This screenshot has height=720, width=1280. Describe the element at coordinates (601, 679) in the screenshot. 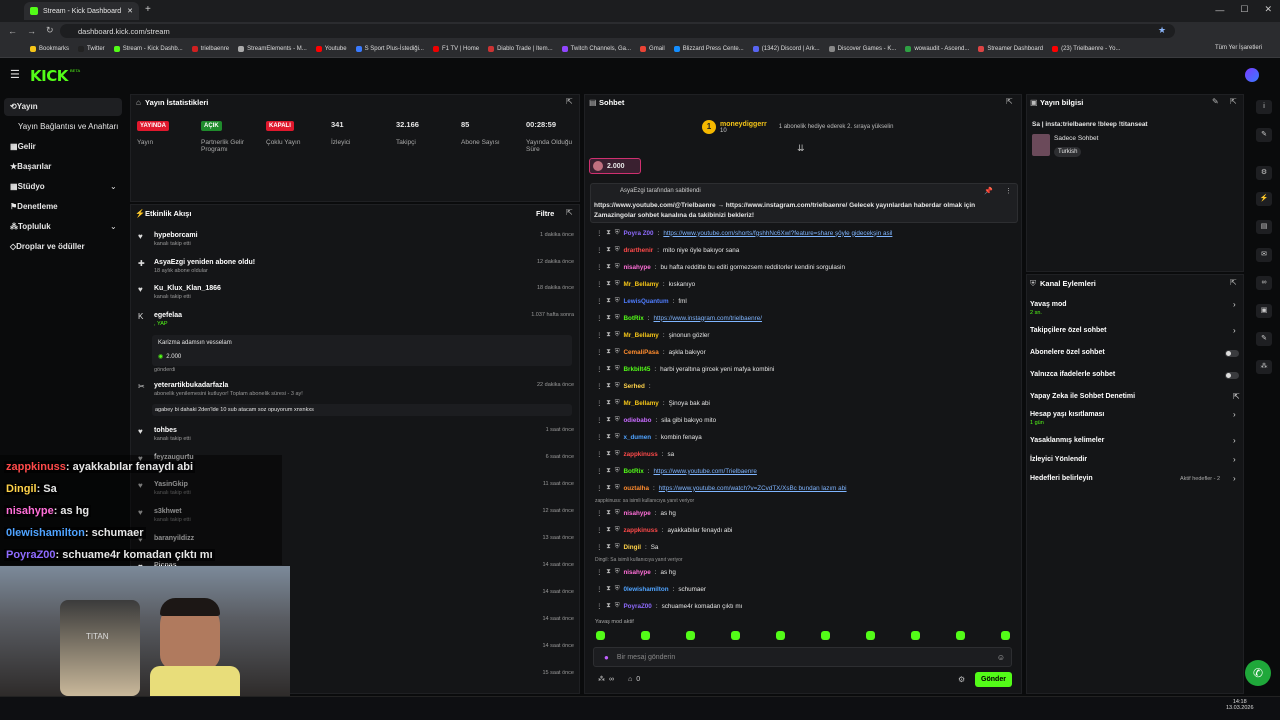

I see `users-icon: ⁂` at that location.